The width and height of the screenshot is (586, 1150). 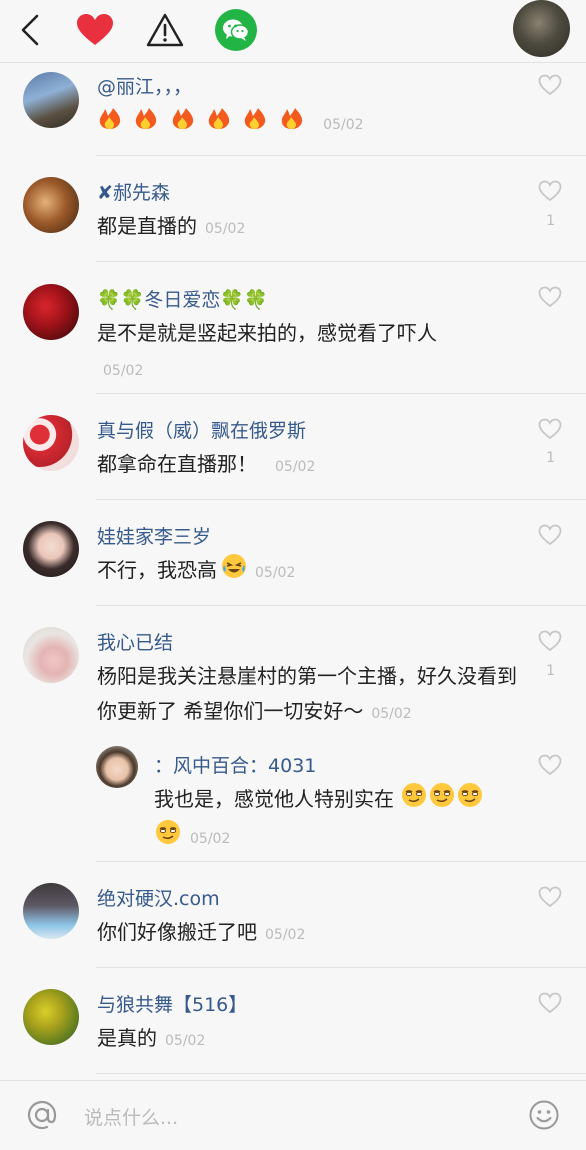 I want to click on comment-body: 是不是就是竖起来拍的，感觉看了吓人 05/02, so click(x=307, y=352).